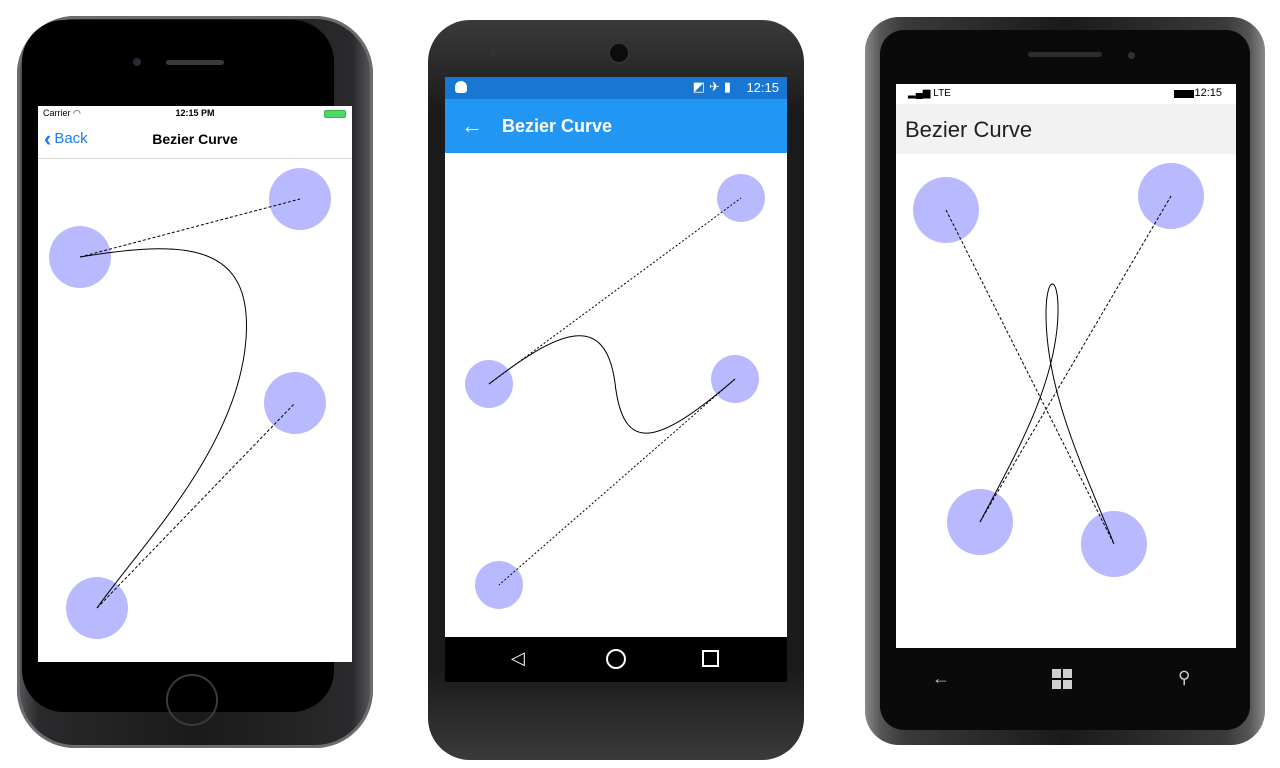 The image size is (1280, 768). I want to click on android-status-time: 12:15, so click(762, 87).